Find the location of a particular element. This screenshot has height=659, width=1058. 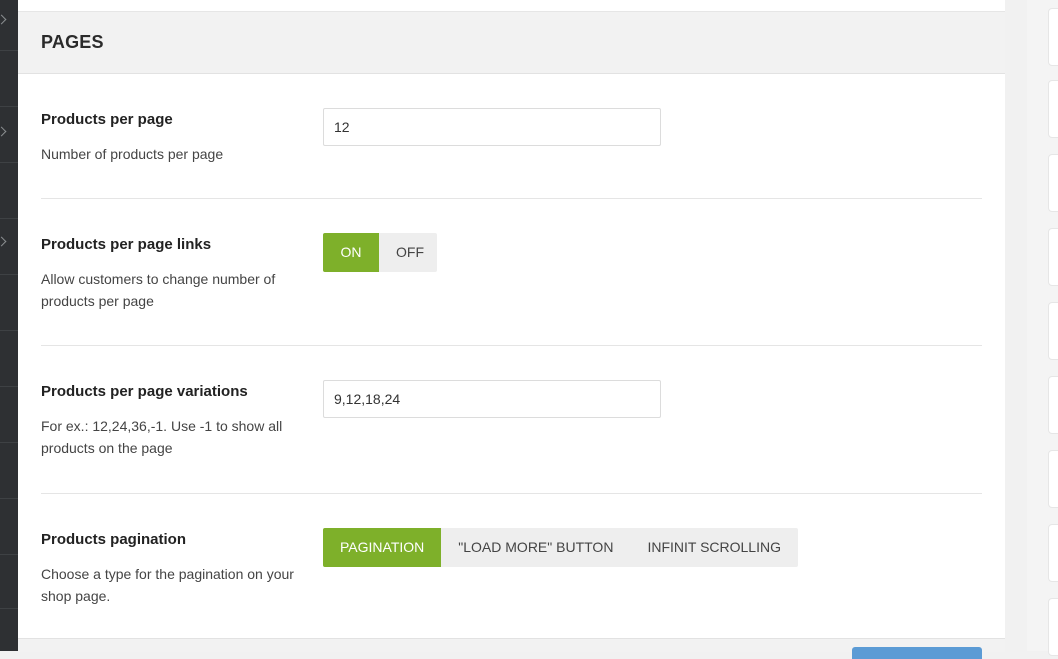

infinite-scrolling-option: INFINIT SCROLLING is located at coordinates (714, 547).